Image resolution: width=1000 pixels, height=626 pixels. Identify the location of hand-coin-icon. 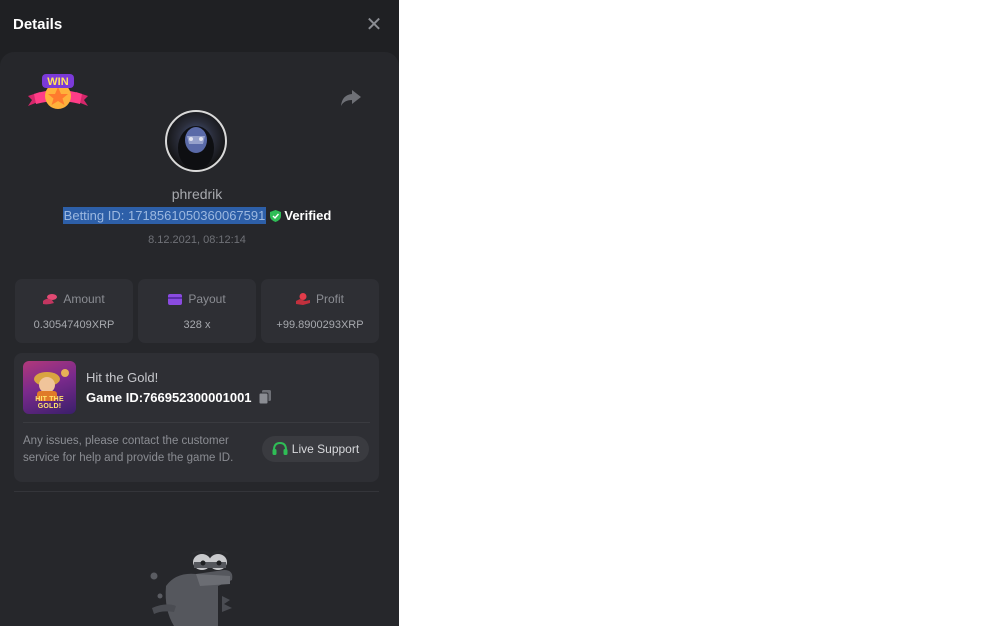
(302, 299).